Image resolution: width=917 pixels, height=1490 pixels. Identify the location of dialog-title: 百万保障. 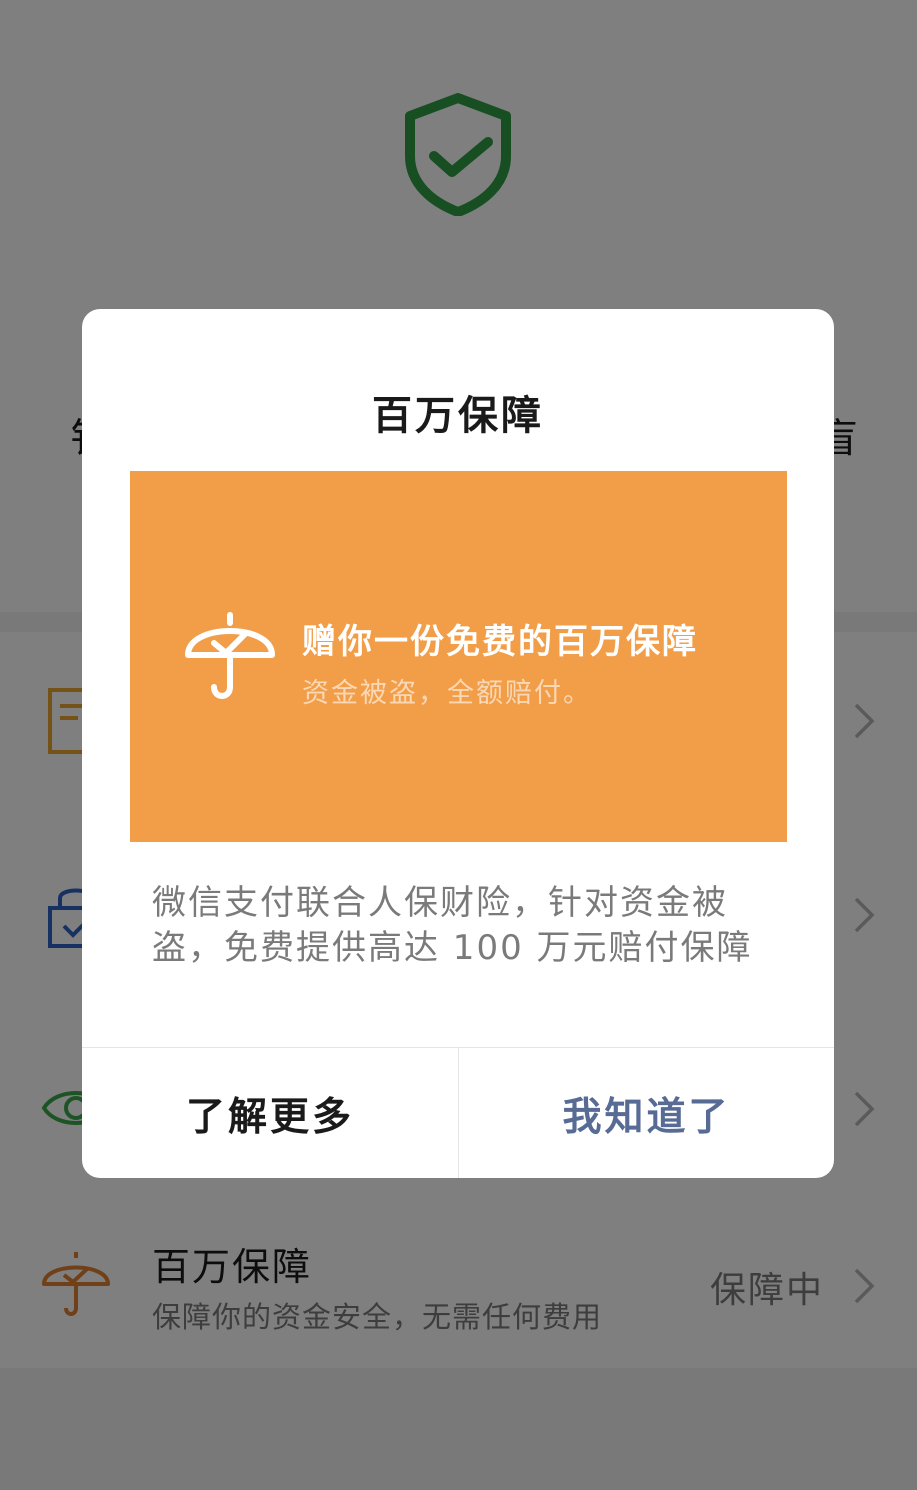
(458, 416).